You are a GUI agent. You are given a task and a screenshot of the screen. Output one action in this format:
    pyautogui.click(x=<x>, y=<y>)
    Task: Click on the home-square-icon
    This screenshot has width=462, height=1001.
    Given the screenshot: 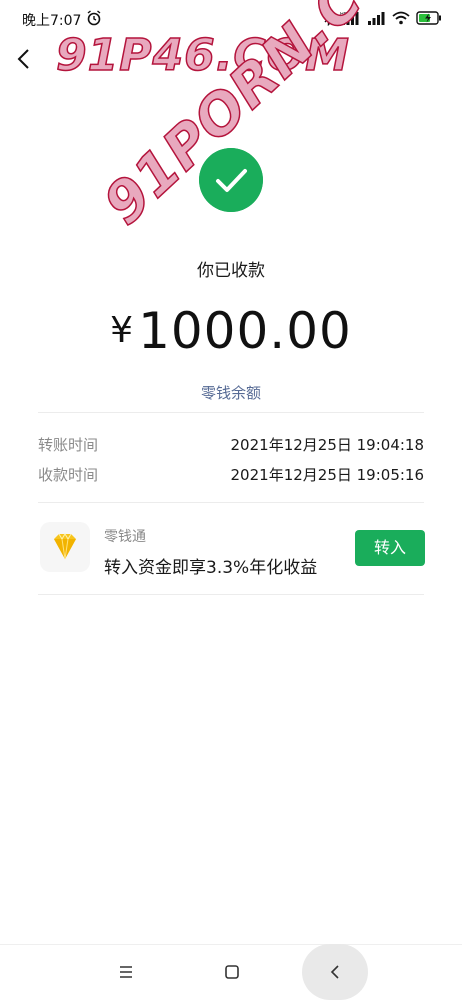 What is the action you would take?
    pyautogui.click(x=232, y=972)
    